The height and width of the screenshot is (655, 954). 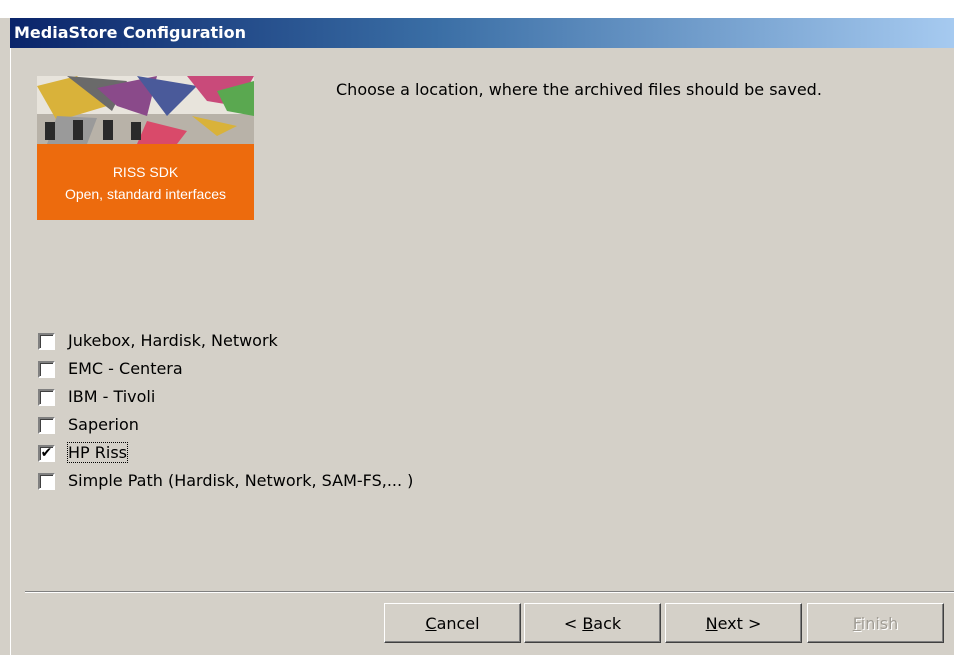 I want to click on checkbox: ✔, so click(x=46, y=453).